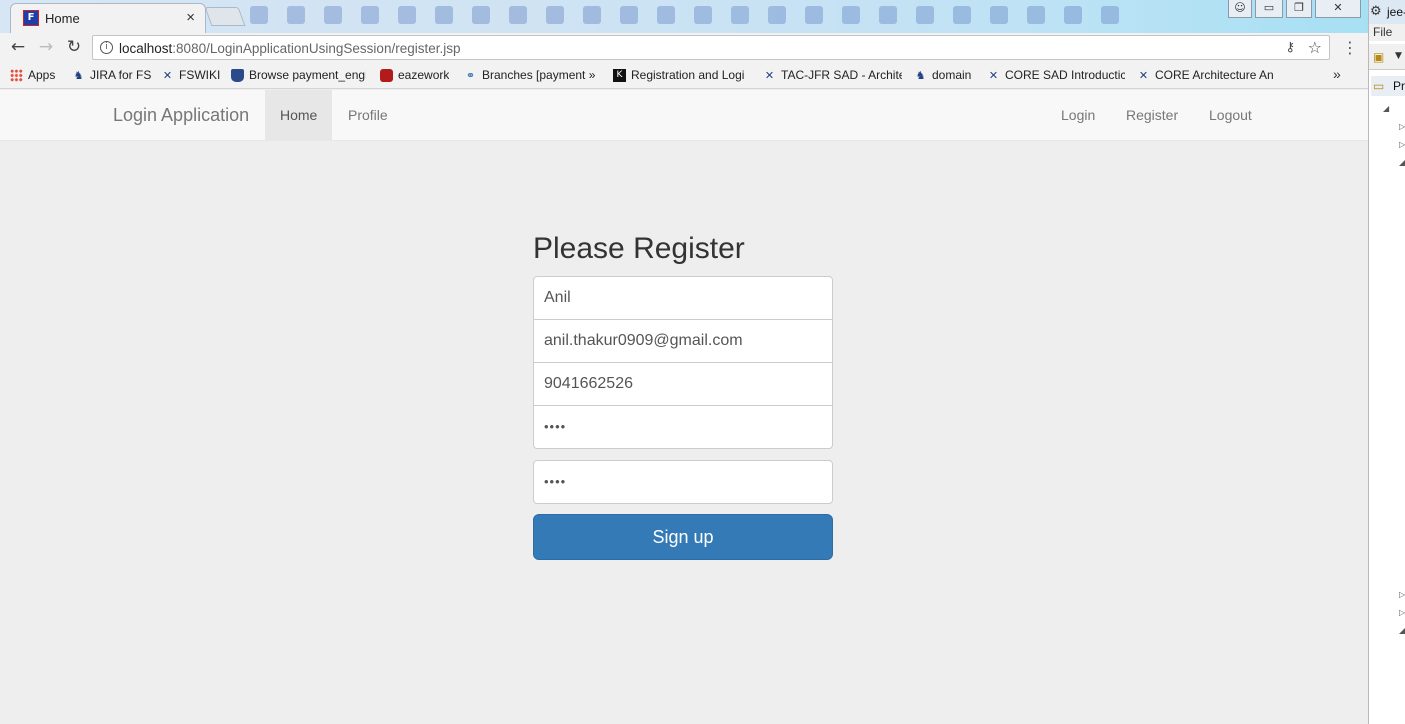 This screenshot has width=1405, height=724. I want to click on browser-menu-icon: ⋮, so click(1350, 47).